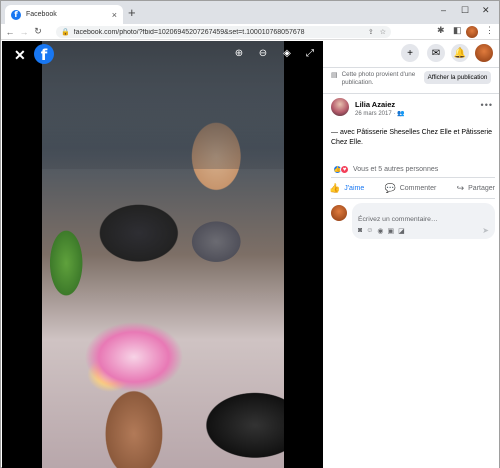  I want to click on lock-icon: 🔒, so click(65, 32).